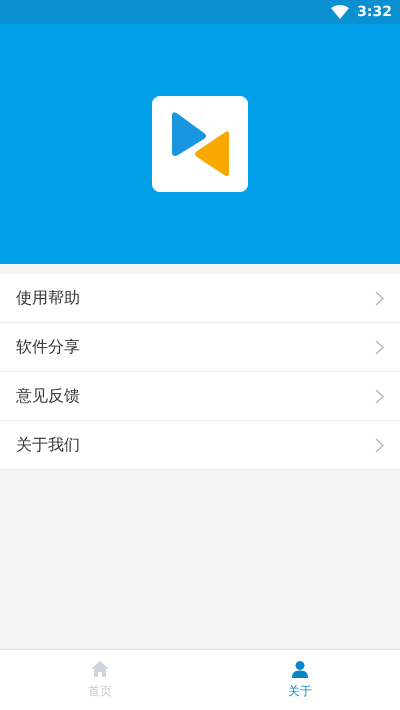 The width and height of the screenshot is (400, 710). What do you see at coordinates (340, 12) in the screenshot?
I see `wifi-icon` at bounding box center [340, 12].